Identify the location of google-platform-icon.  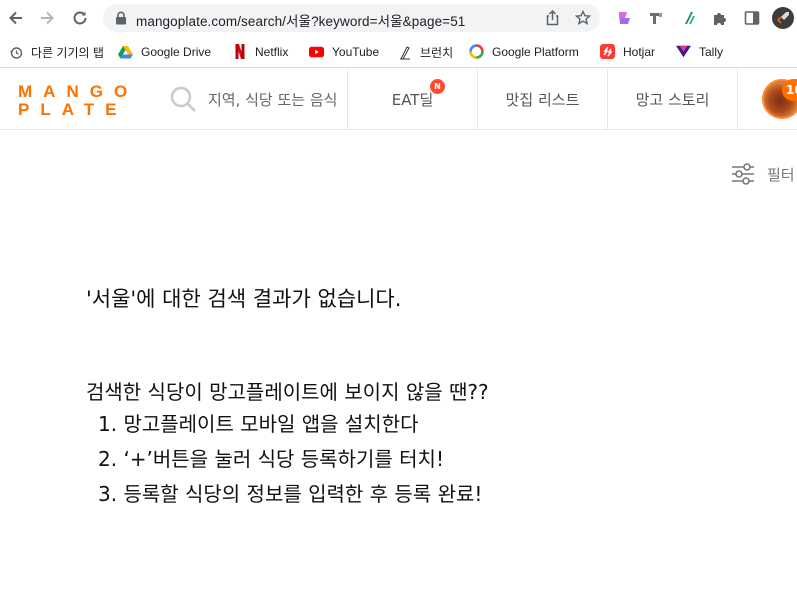
(476, 51).